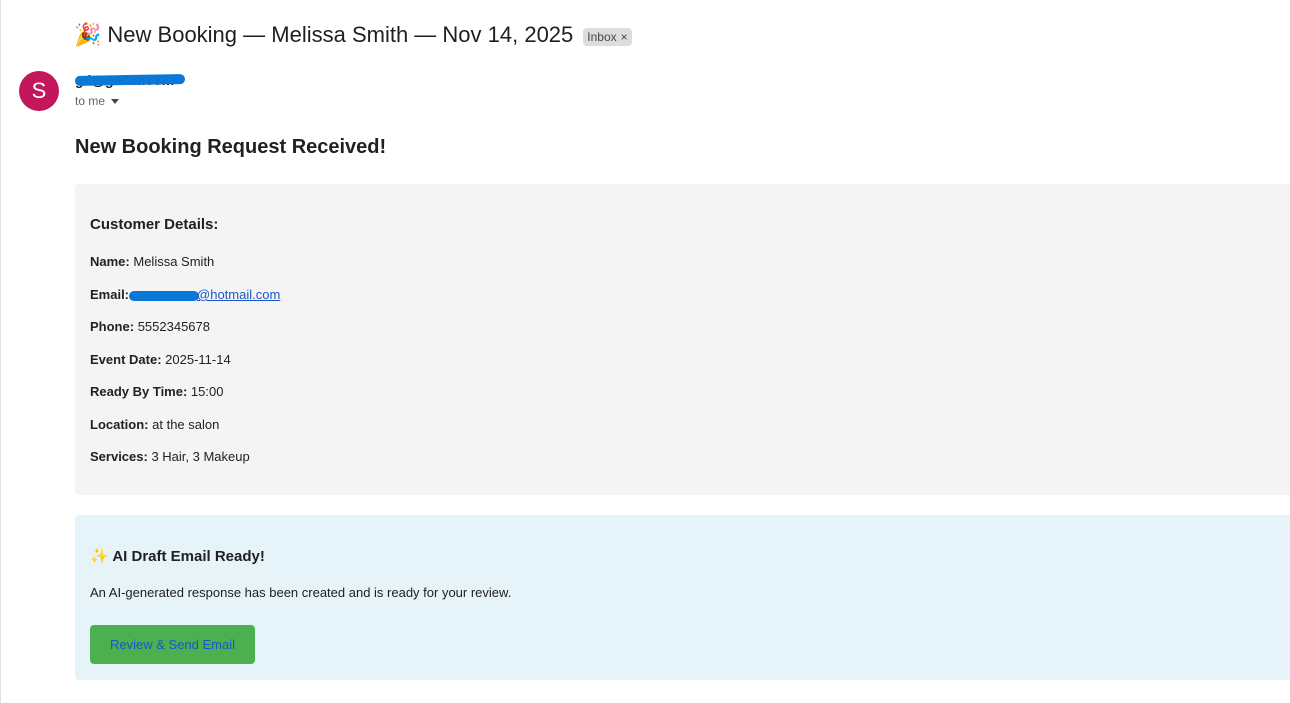 The height and width of the screenshot is (703, 1290). Describe the element at coordinates (602, 36) in the screenshot. I see `inbox-label-text: Inbox` at that location.